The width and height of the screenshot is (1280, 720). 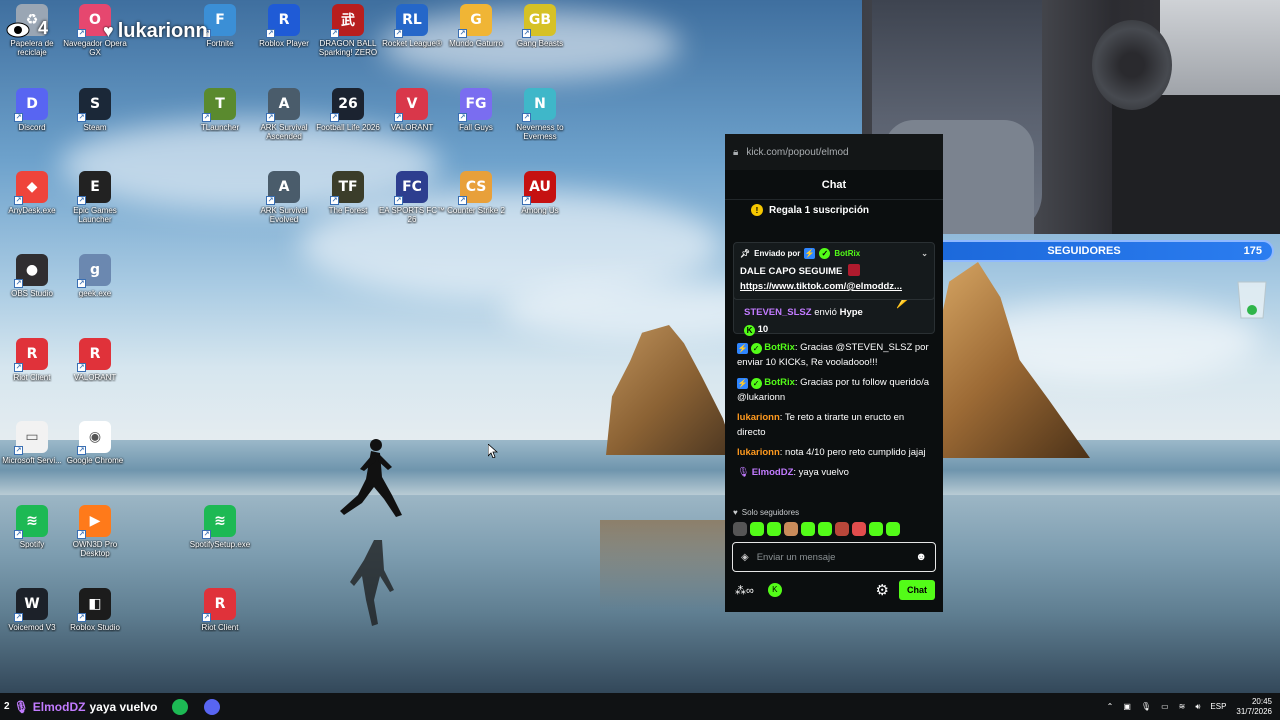 I want to click on overlay-count: 4, so click(x=43, y=28).